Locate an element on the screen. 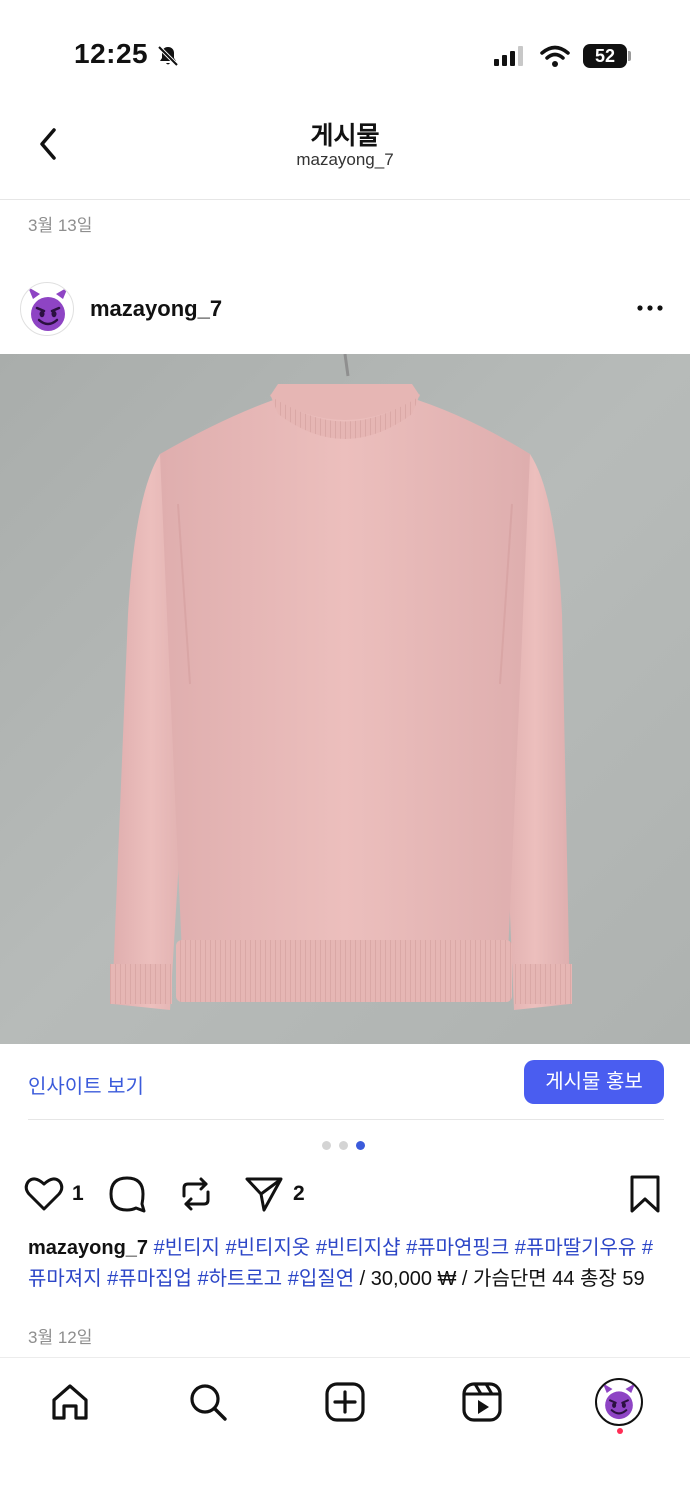 The height and width of the screenshot is (1500, 690). caption-text: / 30,000 ₩ / 가슴단면 44 총장 59 is located at coordinates (502, 1279).